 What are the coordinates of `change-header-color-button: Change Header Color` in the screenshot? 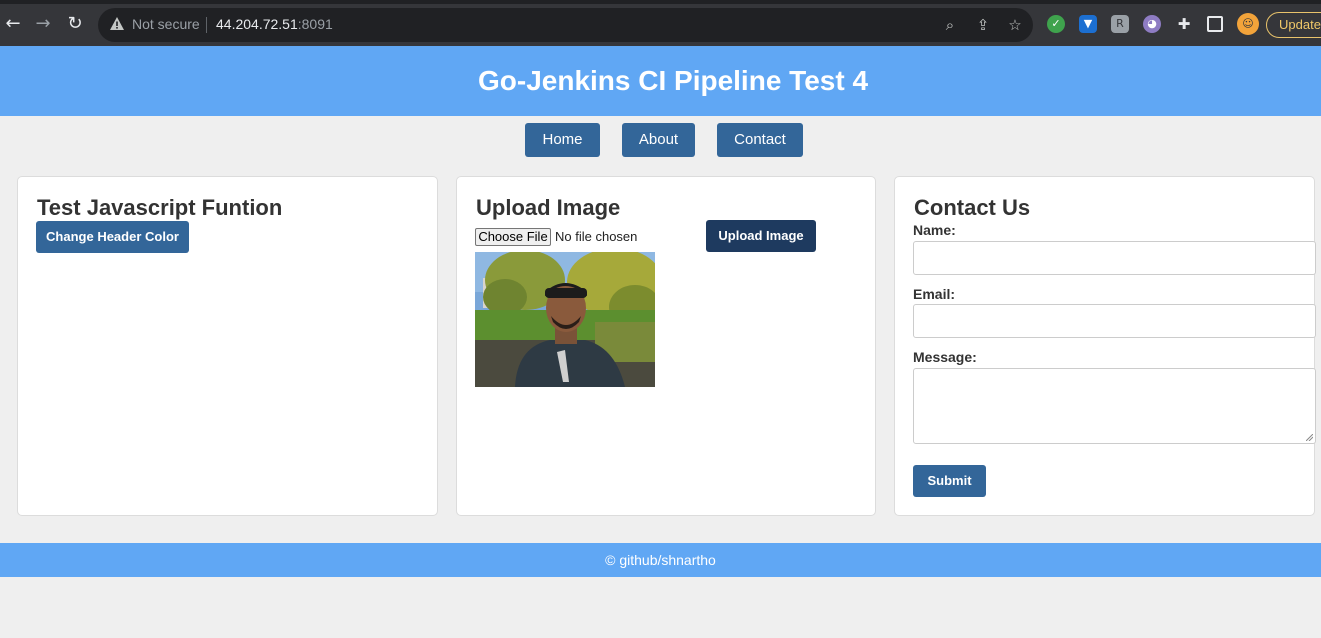 It's located at (112, 237).